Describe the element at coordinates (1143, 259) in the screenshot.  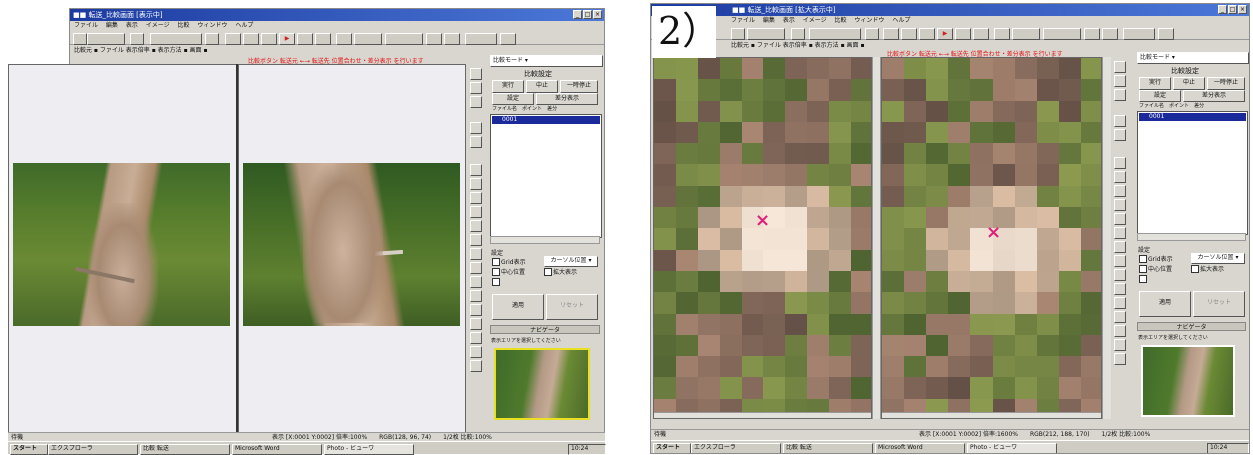
I see `right-grid-checkbox` at that location.